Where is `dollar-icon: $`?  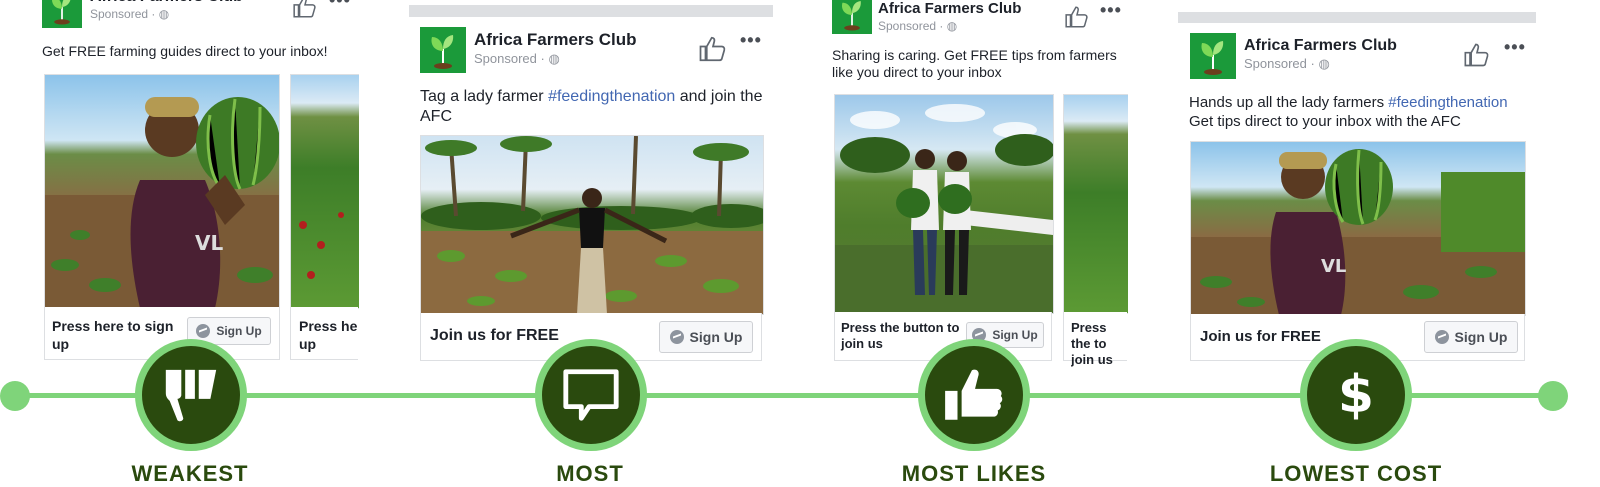 dollar-icon: $ is located at coordinates (1356, 395).